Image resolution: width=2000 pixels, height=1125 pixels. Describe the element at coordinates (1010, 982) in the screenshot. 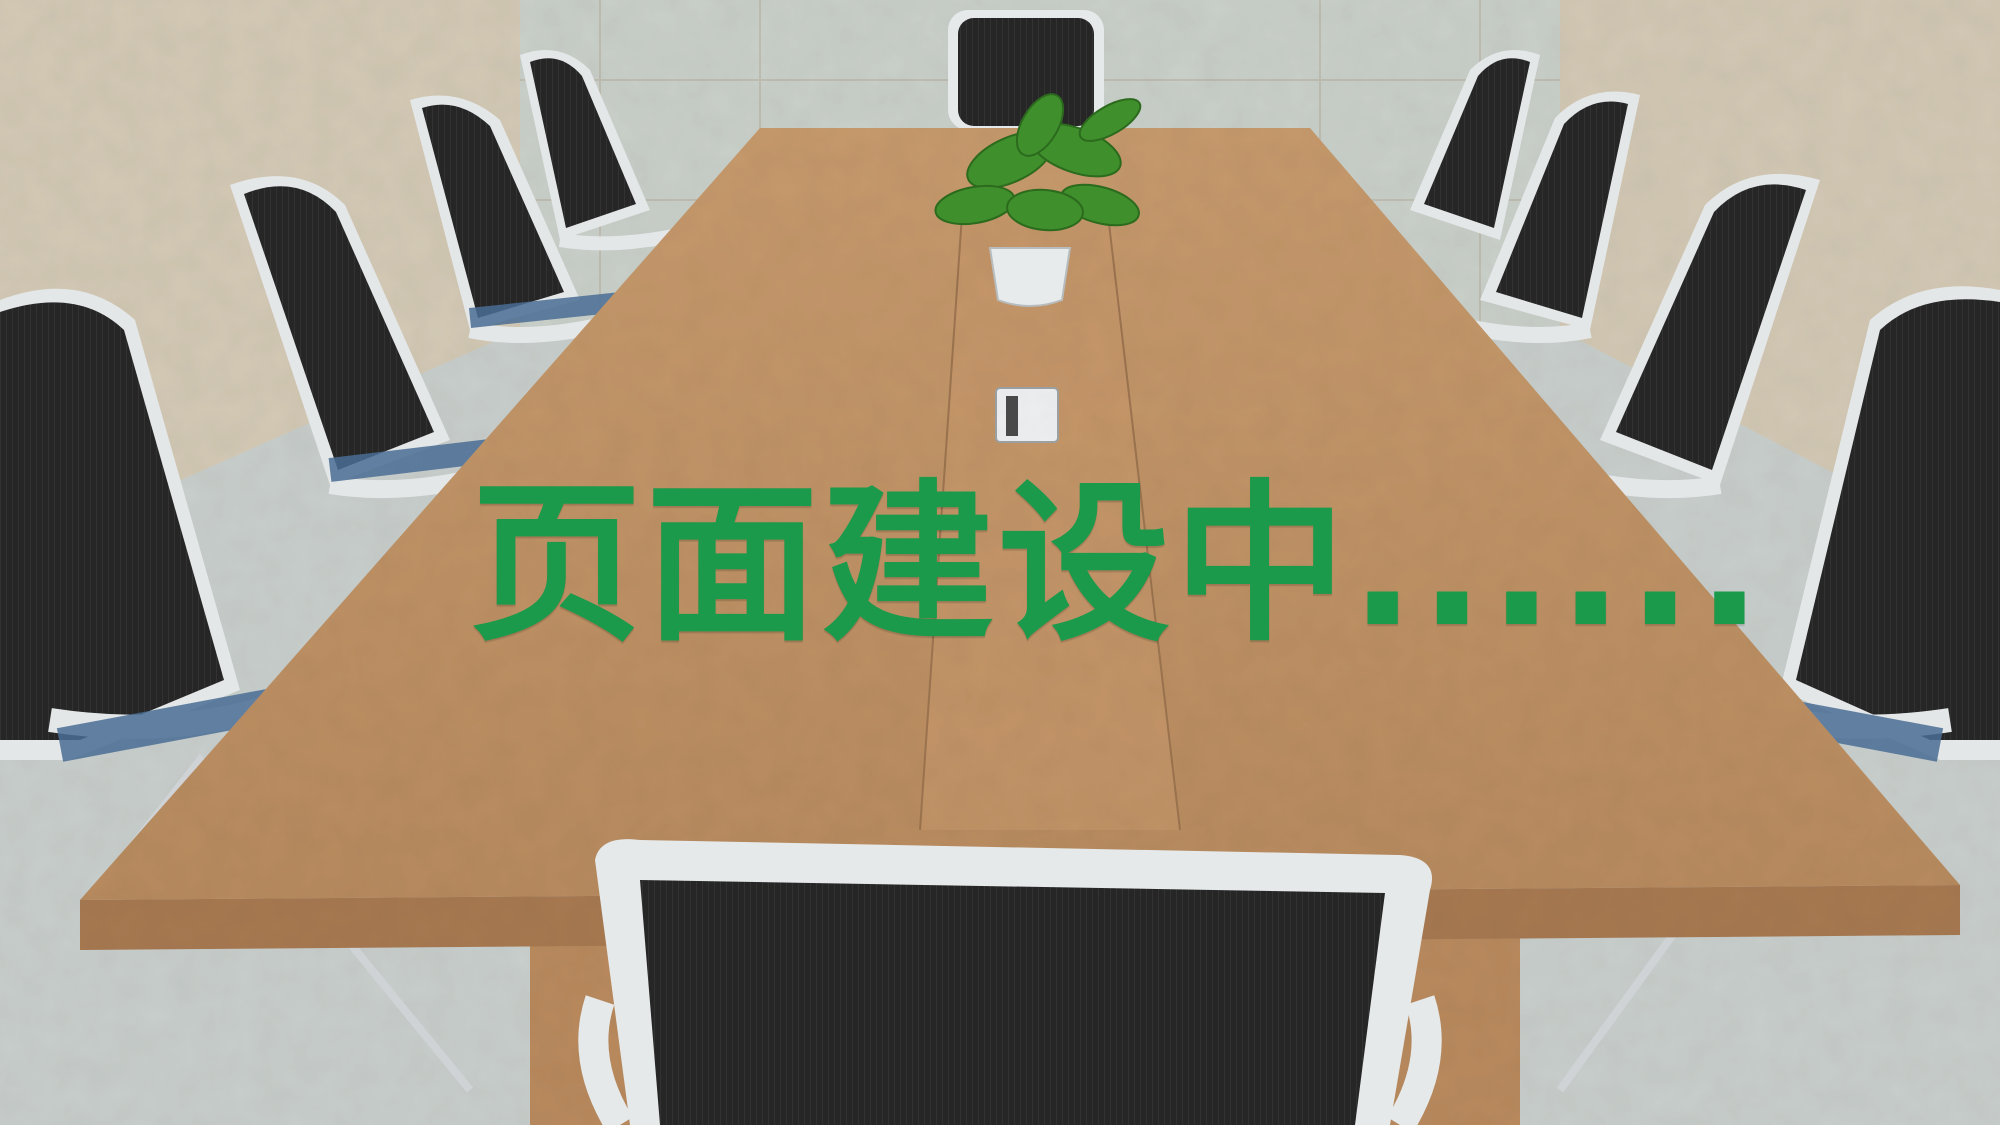

I see `chair-front-center` at that location.